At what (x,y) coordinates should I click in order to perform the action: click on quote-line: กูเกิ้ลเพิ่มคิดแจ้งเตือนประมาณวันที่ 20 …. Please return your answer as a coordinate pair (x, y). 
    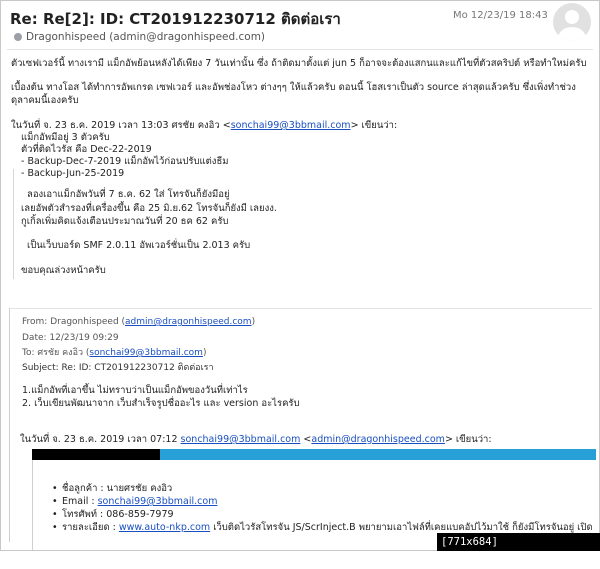
    Looking at the image, I should click on (125, 221).